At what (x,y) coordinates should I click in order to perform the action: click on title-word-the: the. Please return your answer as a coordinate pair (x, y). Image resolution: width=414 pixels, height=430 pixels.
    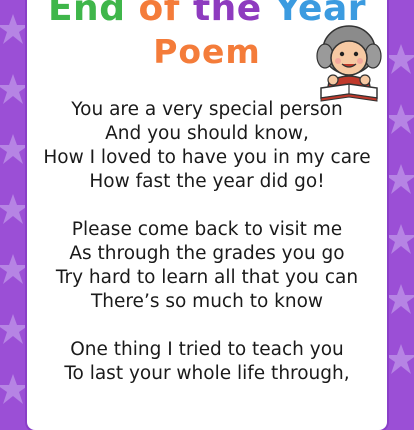
    Looking at the image, I should click on (227, 14).